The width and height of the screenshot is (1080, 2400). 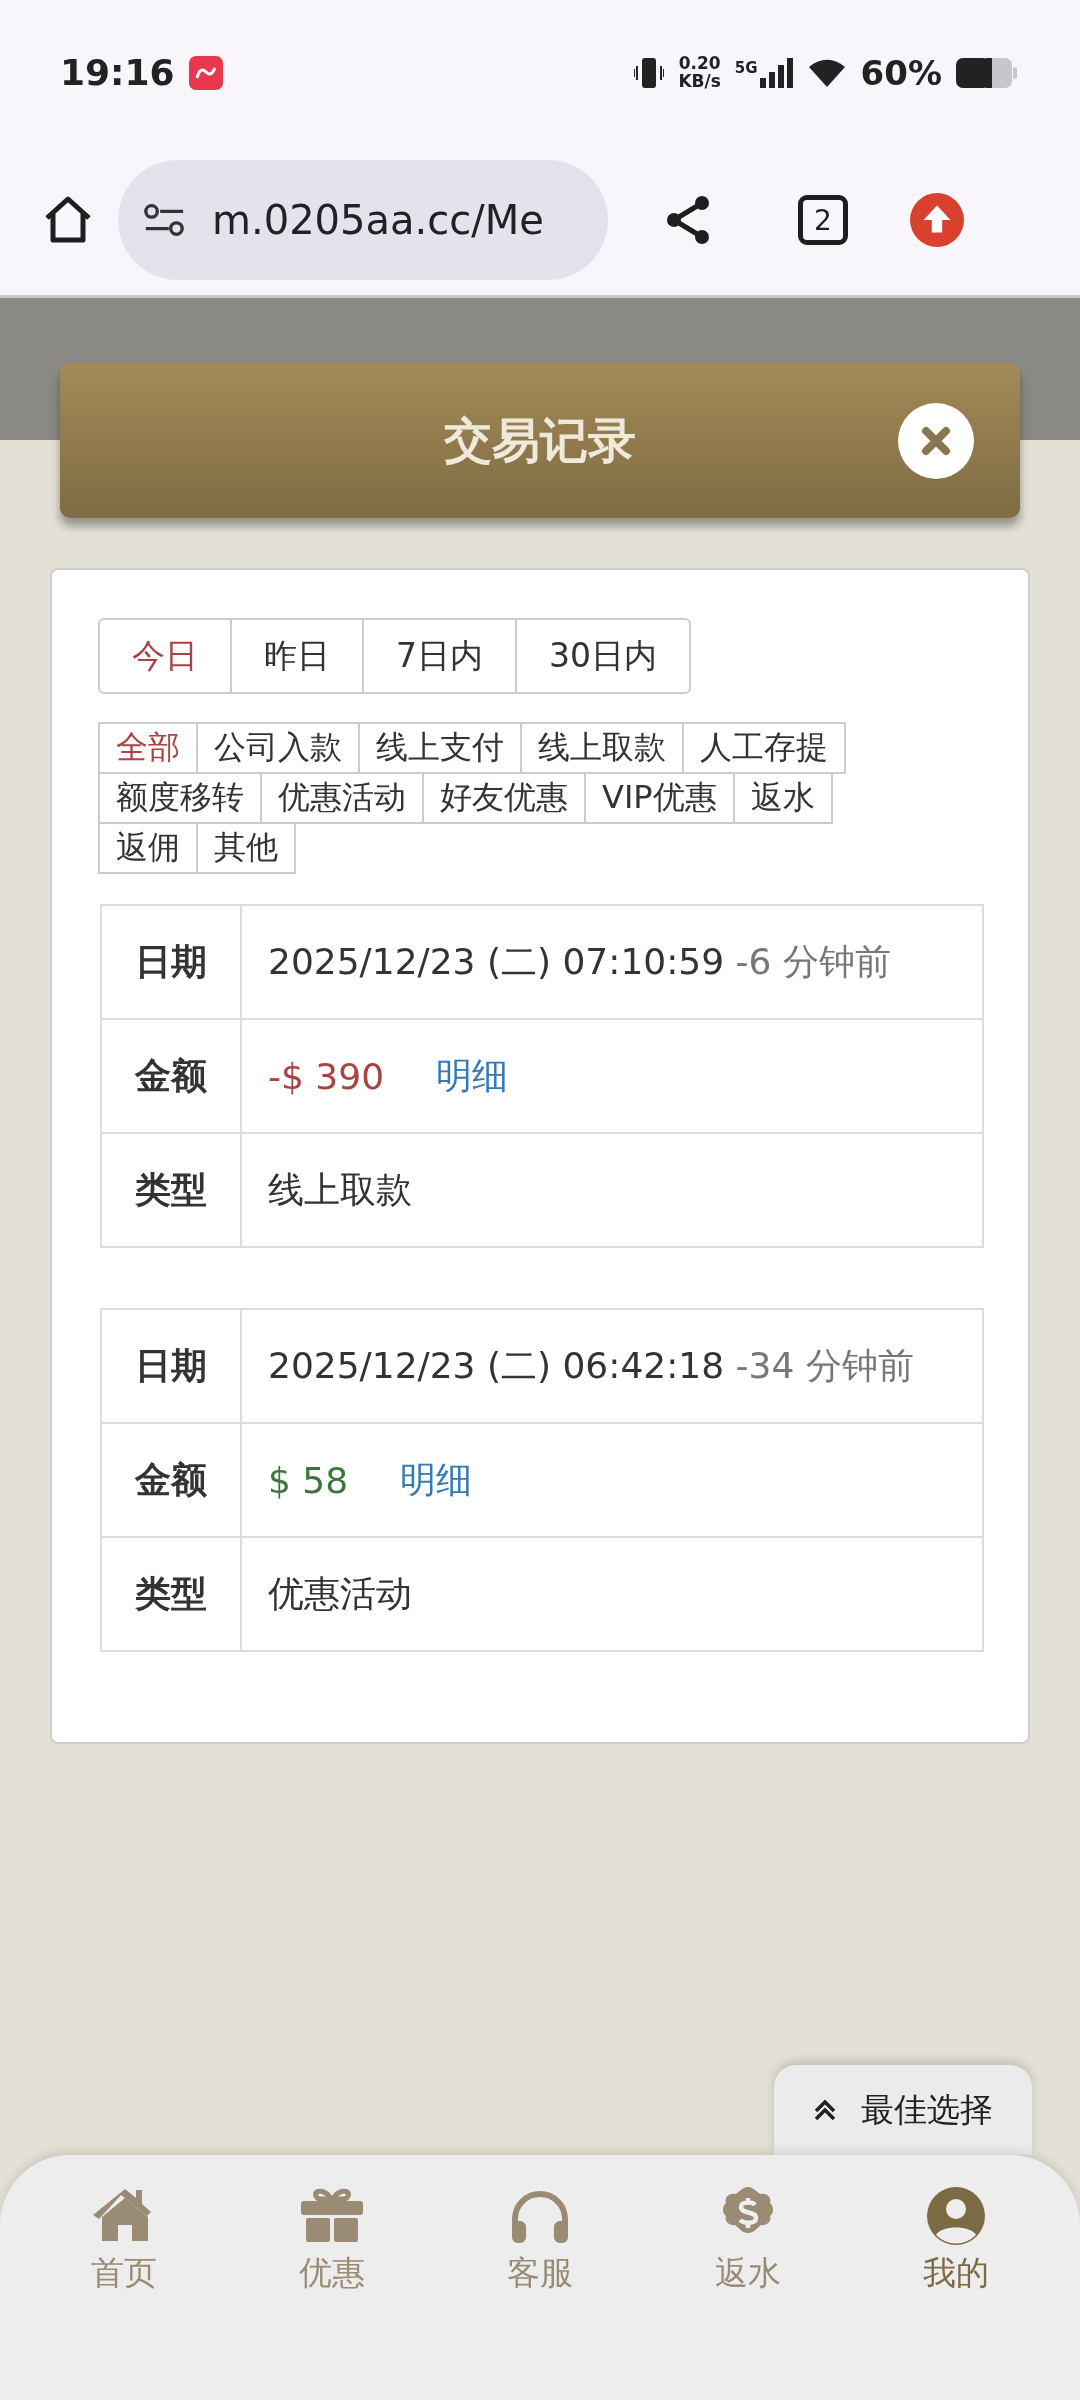 I want to click on category-tab: 人工存提, so click(x=764, y=748).